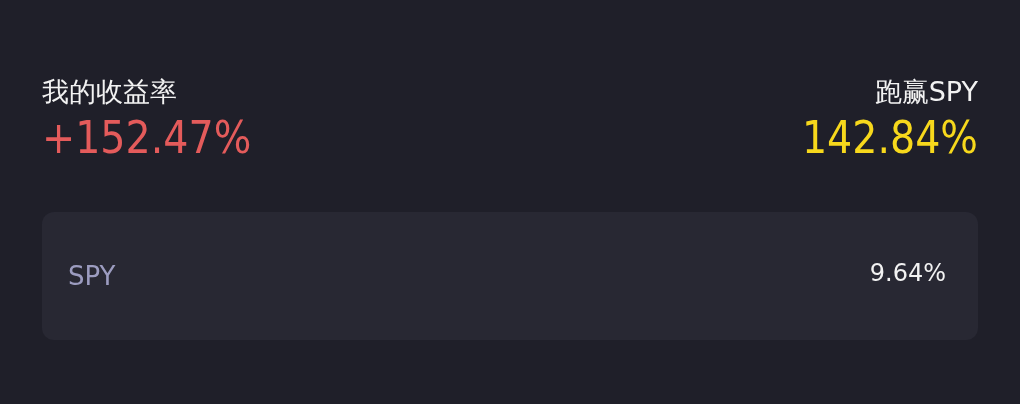 The height and width of the screenshot is (404, 1020). What do you see at coordinates (926, 92) in the screenshot?
I see `outperform-label: 跑赢SPY` at bounding box center [926, 92].